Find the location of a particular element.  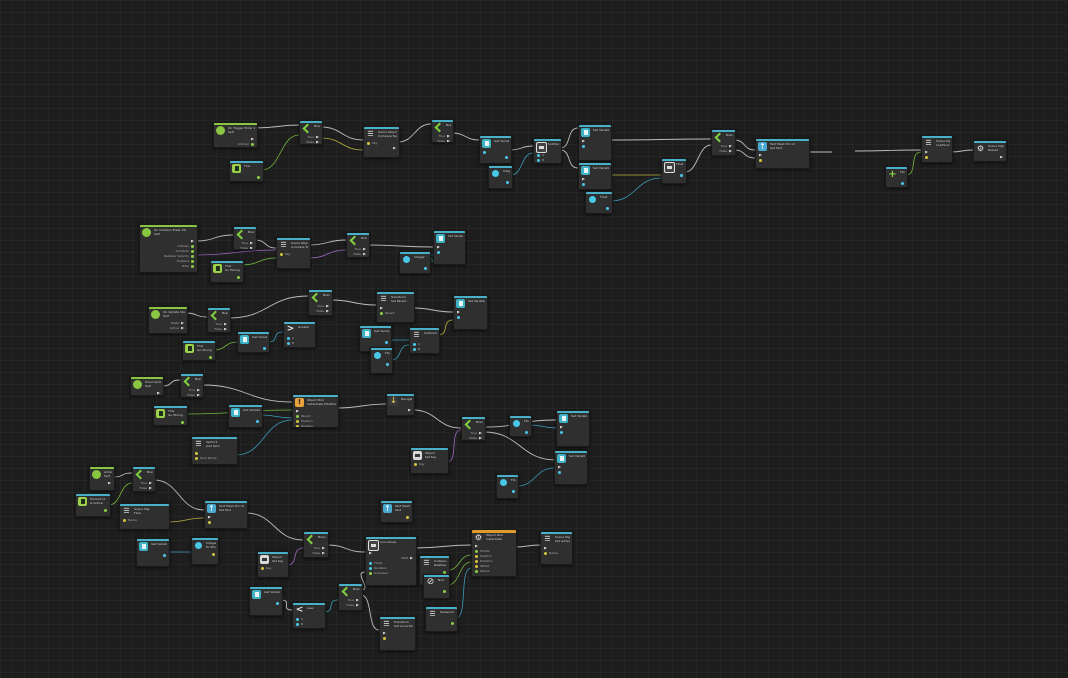

graph-node-n42: Navigation is located at coordinates (400, 404).